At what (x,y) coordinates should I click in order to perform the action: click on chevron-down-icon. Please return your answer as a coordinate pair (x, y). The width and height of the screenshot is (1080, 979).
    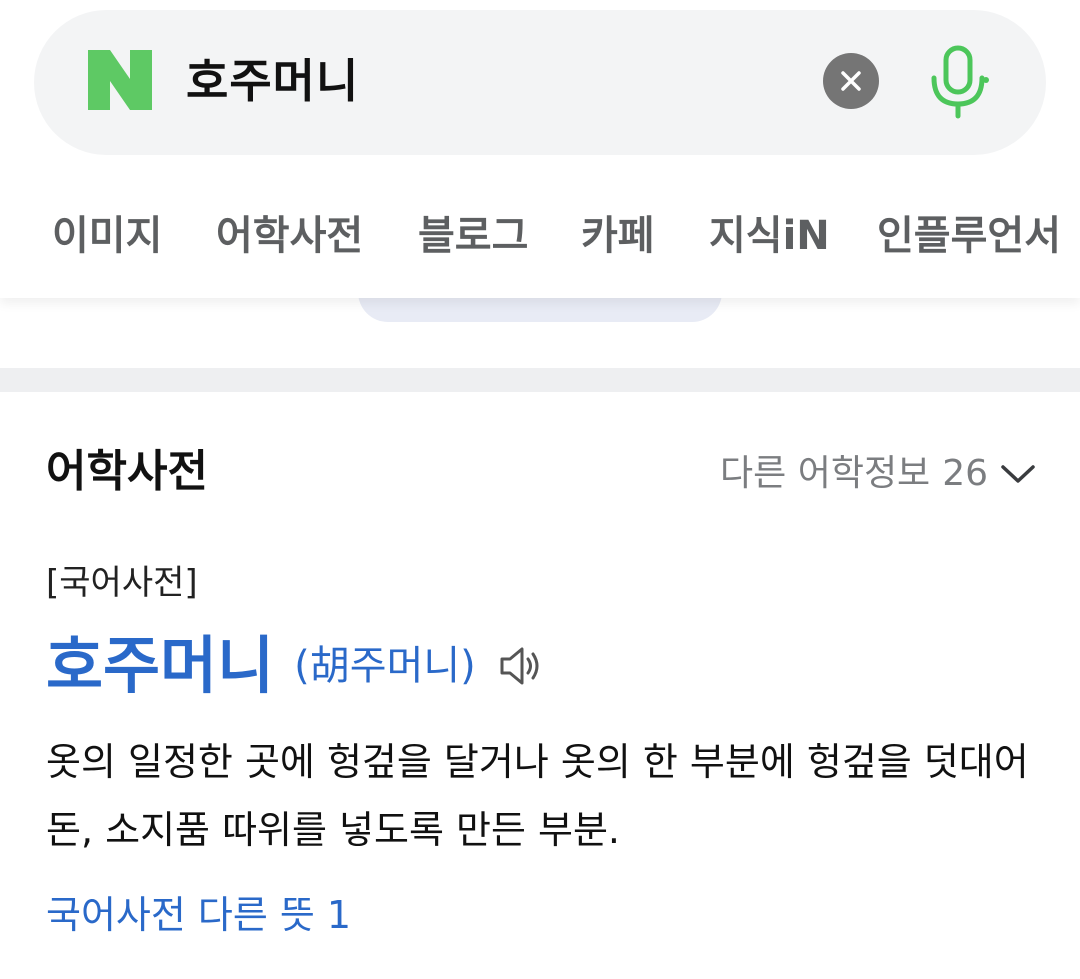
    Looking at the image, I should click on (1018, 474).